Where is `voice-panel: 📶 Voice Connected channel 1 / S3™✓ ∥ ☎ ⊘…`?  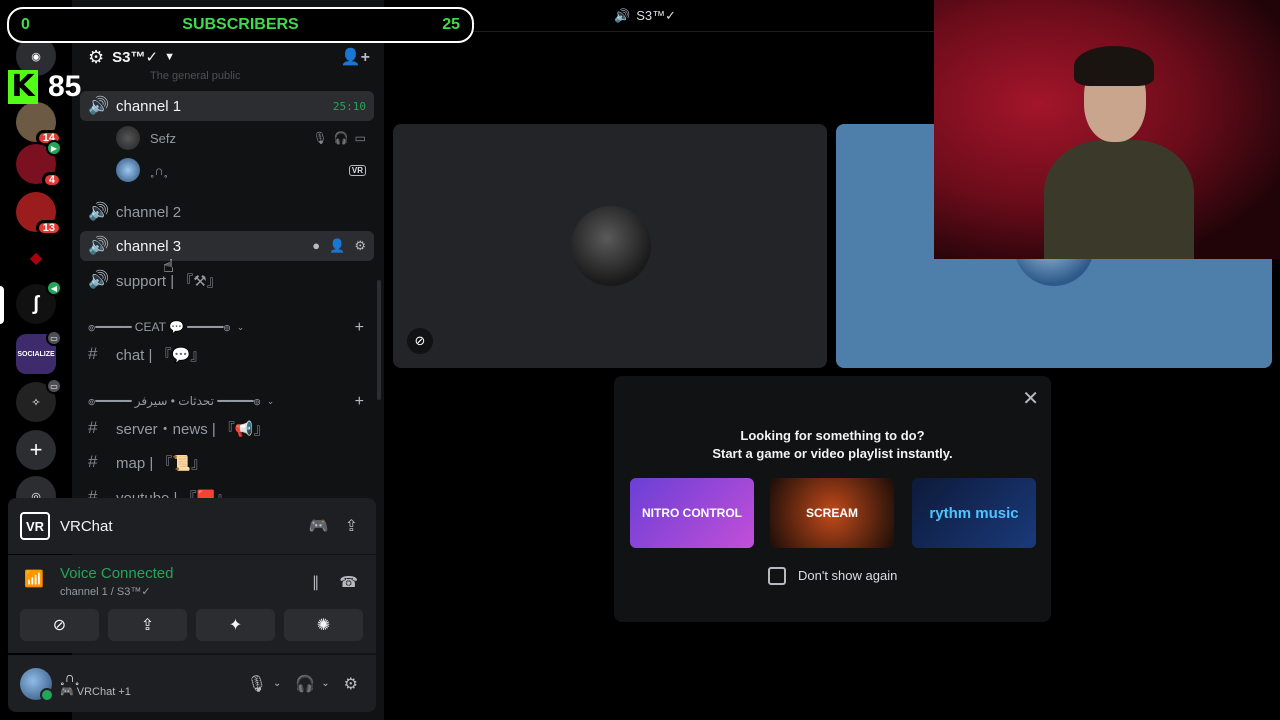
voice-panel: 📶 Voice Connected channel 1 / S3™✓ ∥ ☎ ⊘… is located at coordinates (192, 604).